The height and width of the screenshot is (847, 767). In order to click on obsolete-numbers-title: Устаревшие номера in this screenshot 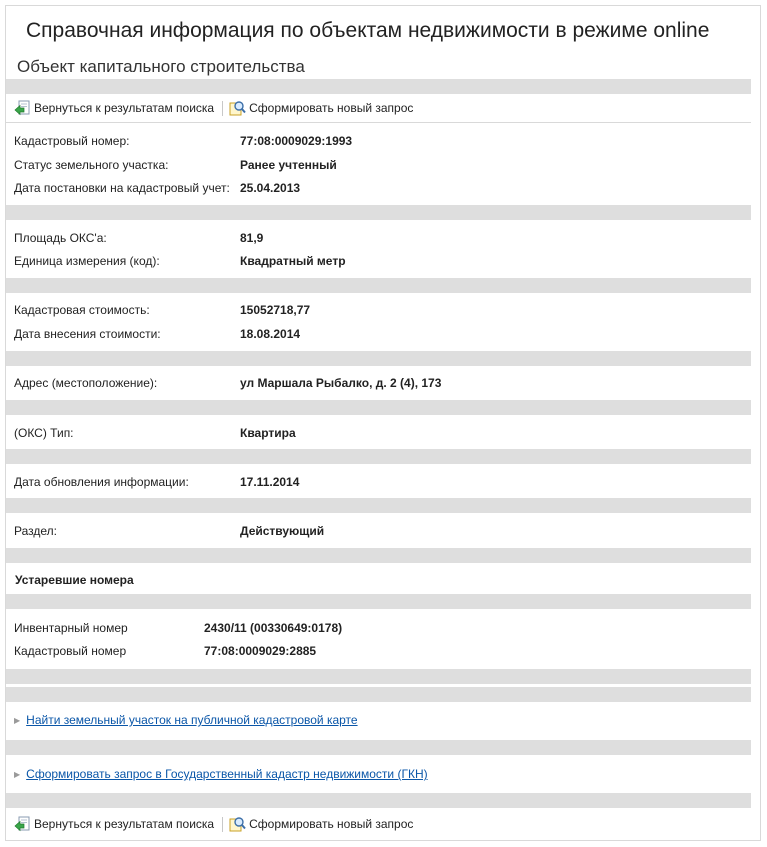, I will do `click(74, 580)`.